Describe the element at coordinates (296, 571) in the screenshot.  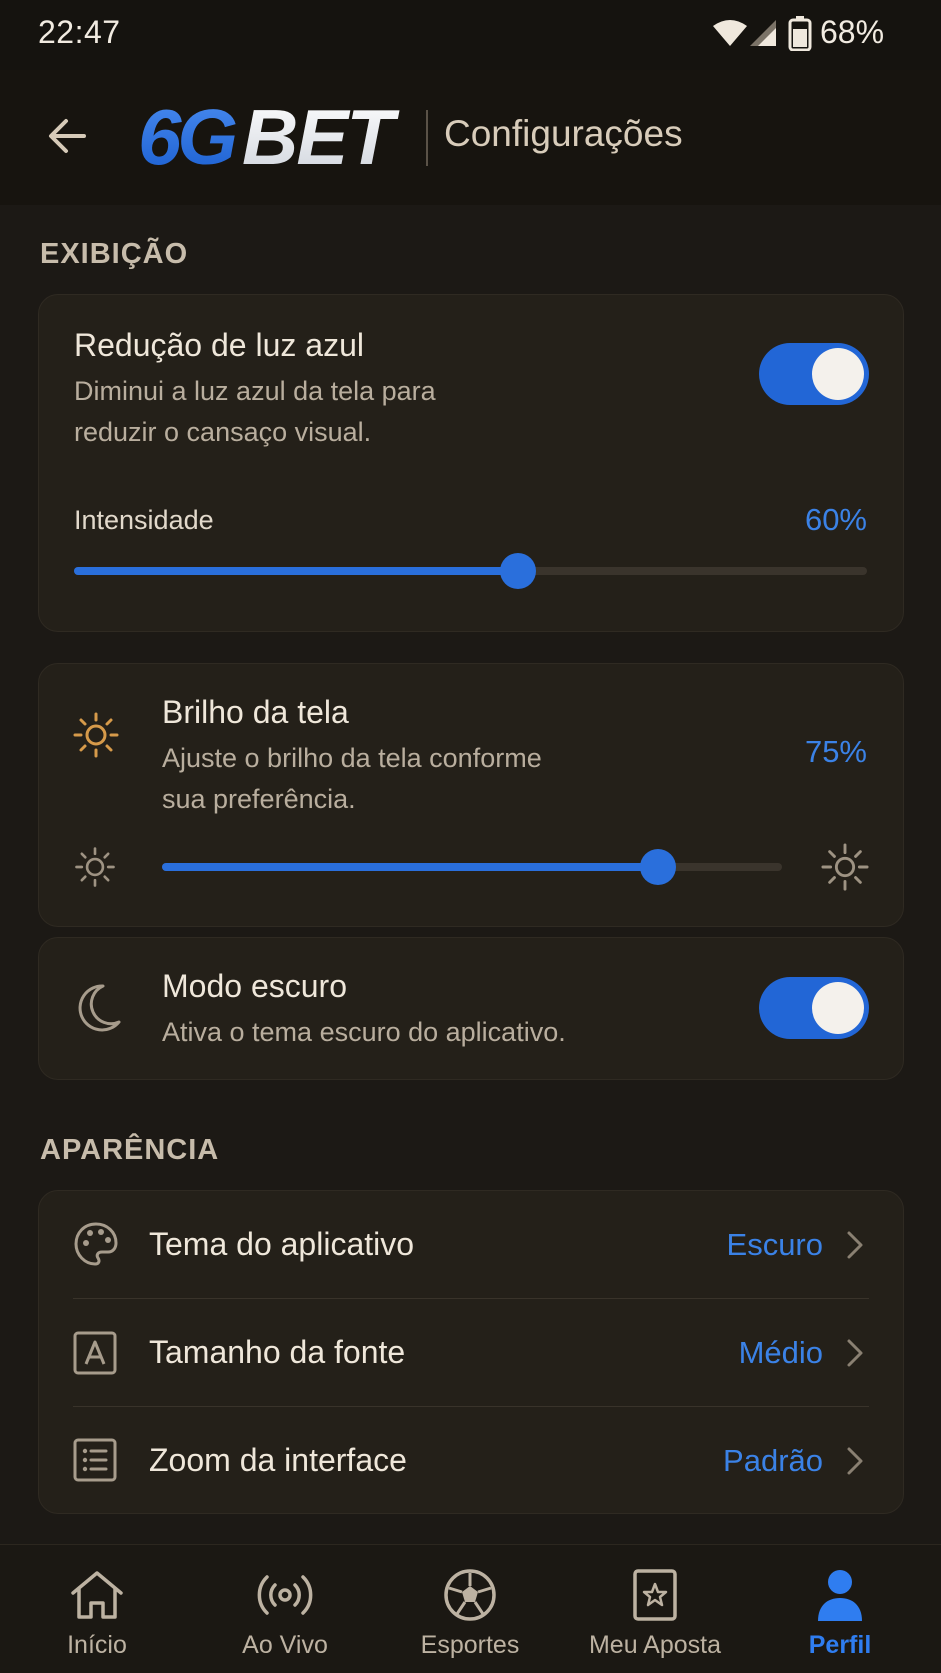
I see `intensity-slider-fill` at that location.